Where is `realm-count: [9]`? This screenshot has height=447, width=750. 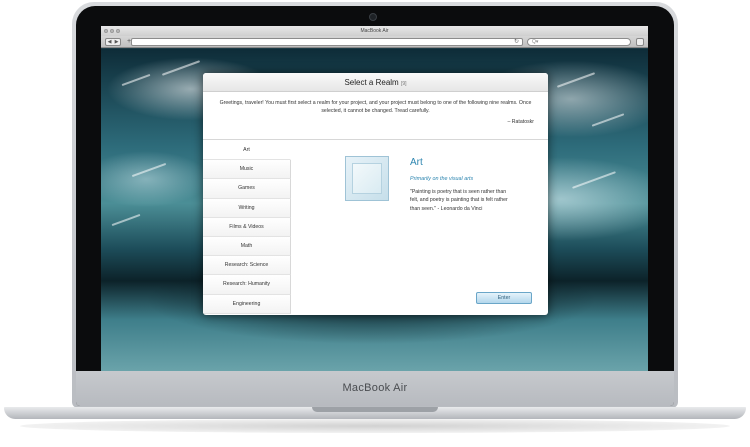
realm-count: [9] is located at coordinates (403, 84).